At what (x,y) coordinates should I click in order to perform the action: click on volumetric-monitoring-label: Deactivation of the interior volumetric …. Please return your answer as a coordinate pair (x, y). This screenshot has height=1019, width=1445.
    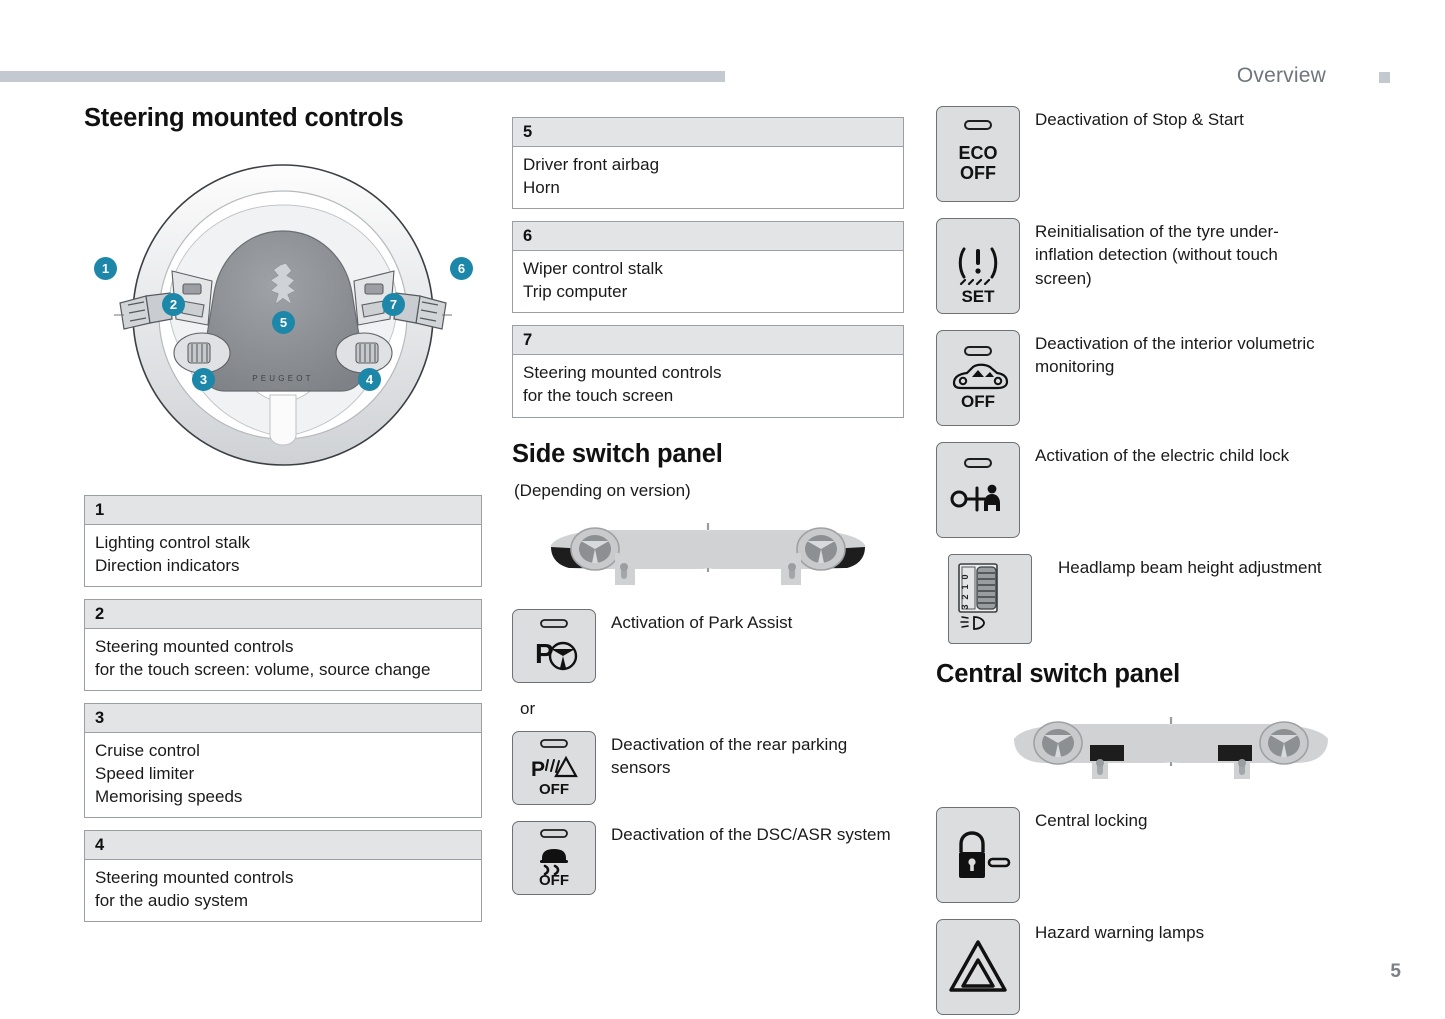
    Looking at the image, I should click on (1175, 355).